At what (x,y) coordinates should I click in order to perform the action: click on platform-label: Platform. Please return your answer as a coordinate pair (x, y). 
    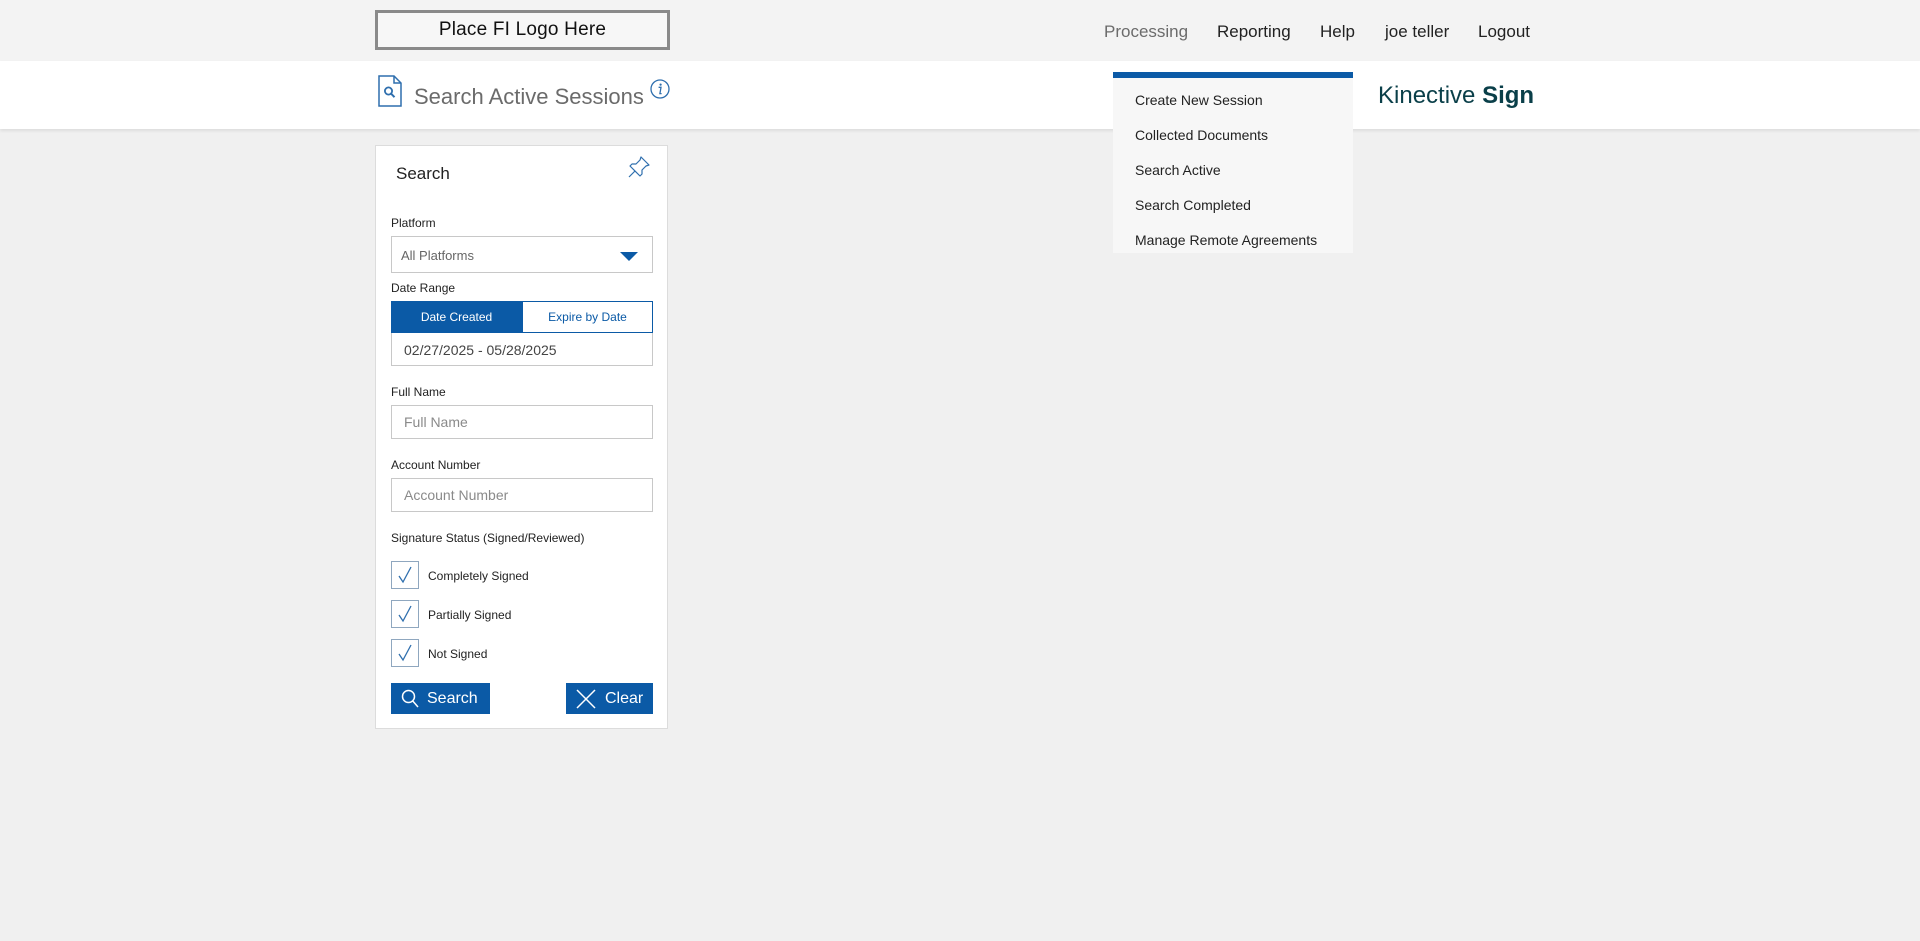
    Looking at the image, I should click on (413, 223).